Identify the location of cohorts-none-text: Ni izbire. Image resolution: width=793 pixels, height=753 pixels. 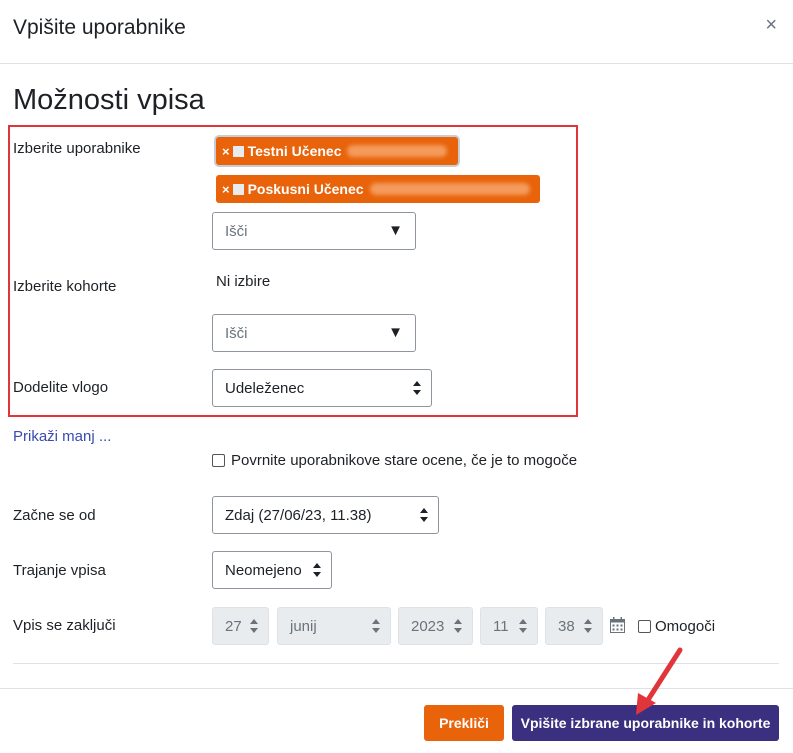
(243, 281).